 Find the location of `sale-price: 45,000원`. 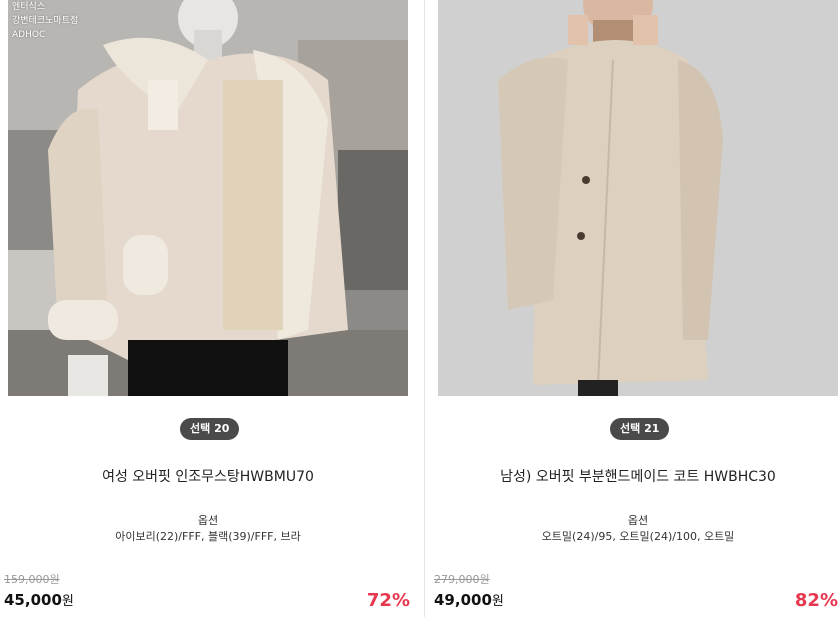

sale-price: 45,000원 is located at coordinates (39, 599).